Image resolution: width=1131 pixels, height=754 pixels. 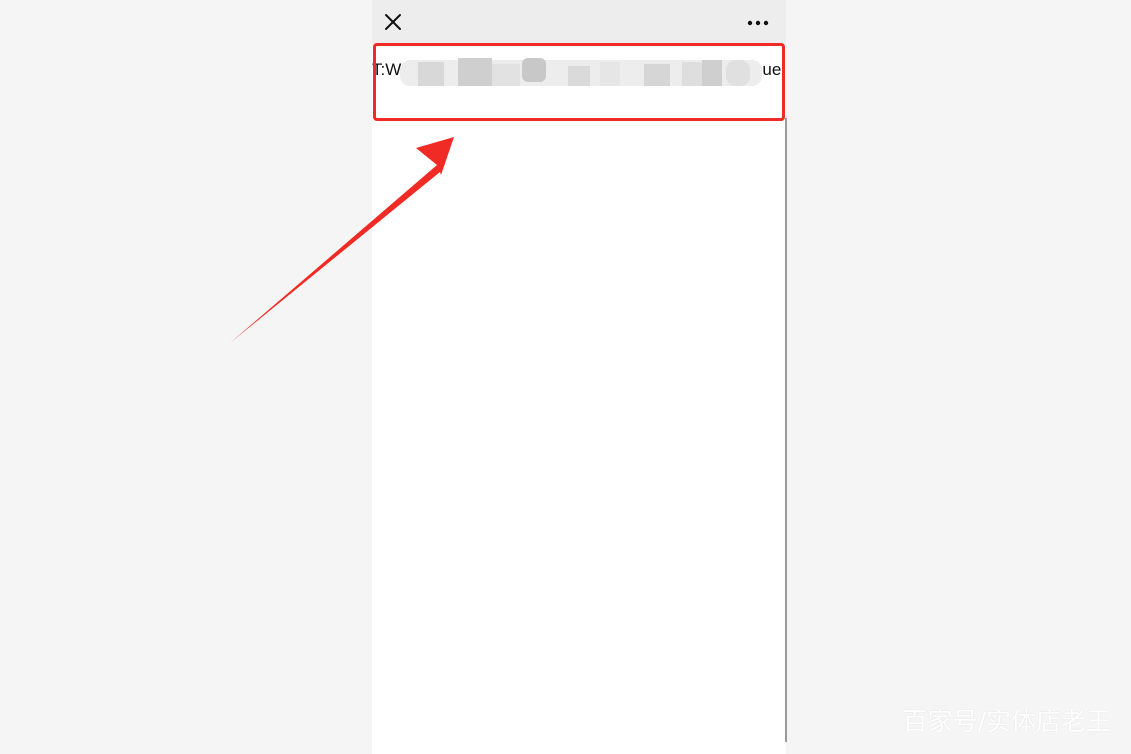 I want to click on more-horizontal-icon, so click(x=758, y=23).